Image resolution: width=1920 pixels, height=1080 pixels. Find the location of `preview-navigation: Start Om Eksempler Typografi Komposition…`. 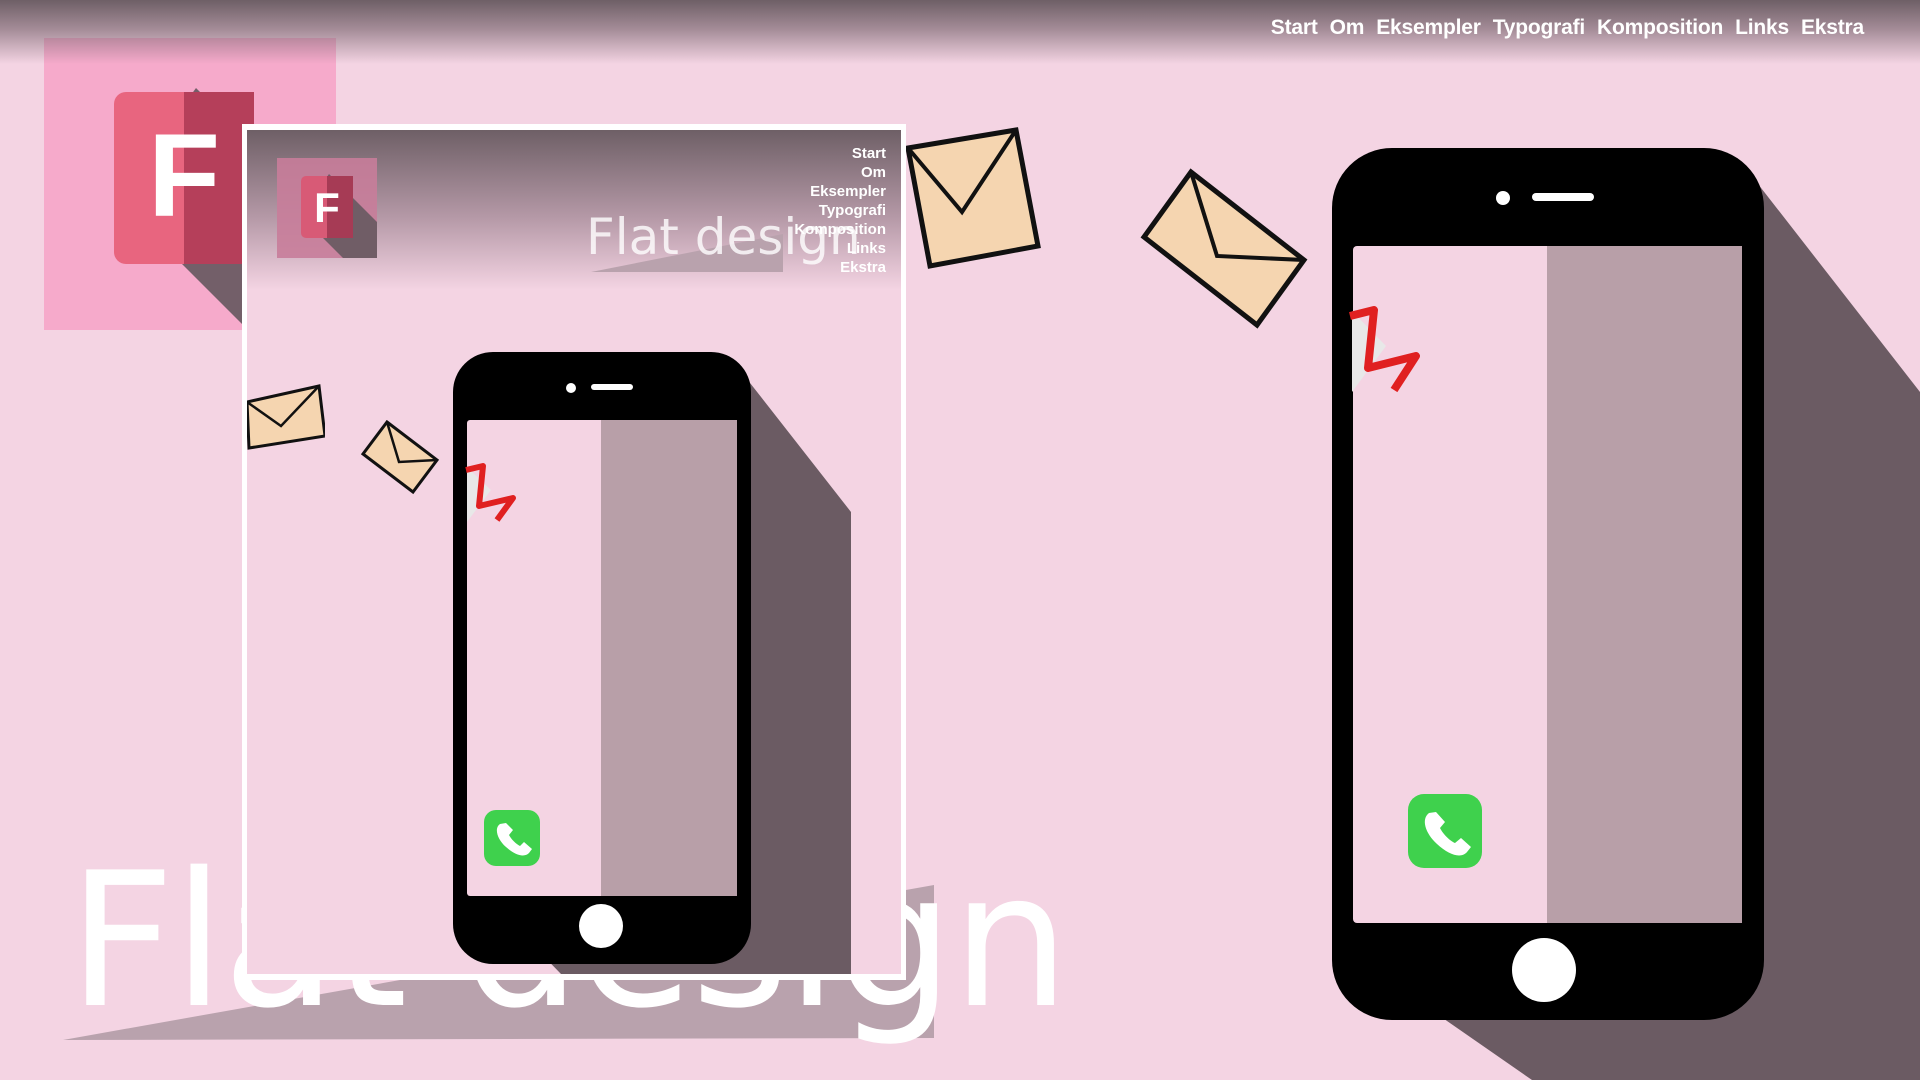

preview-navigation: Start Om Eksempler Typografi Komposition… is located at coordinates (840, 210).